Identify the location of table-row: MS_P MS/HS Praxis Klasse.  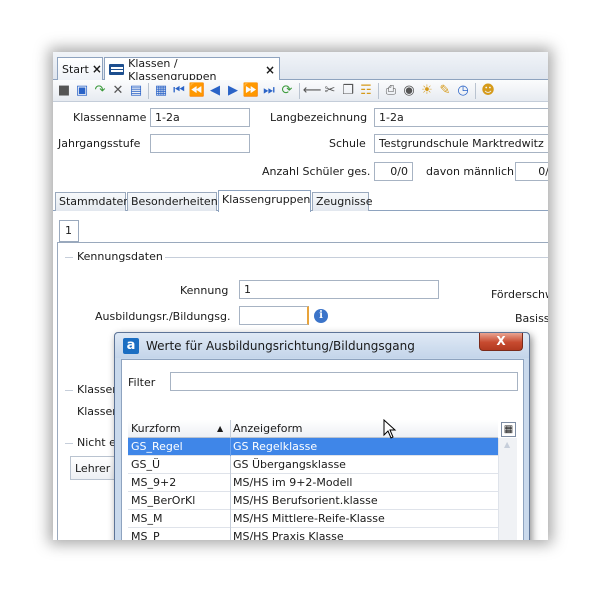
(313, 534).